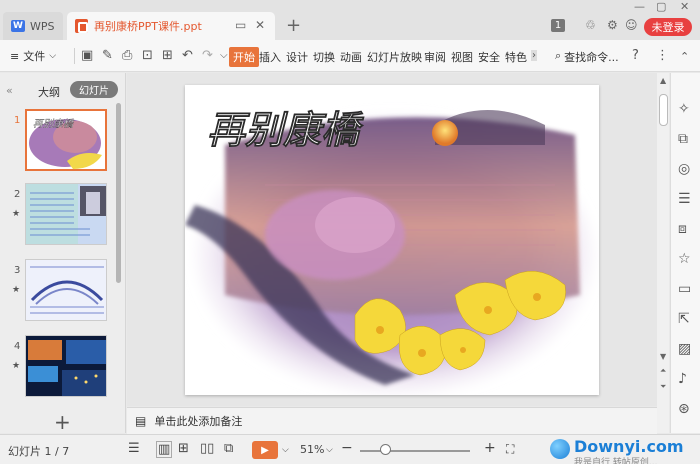  I want to click on save-icon: ▣, so click(87, 55).